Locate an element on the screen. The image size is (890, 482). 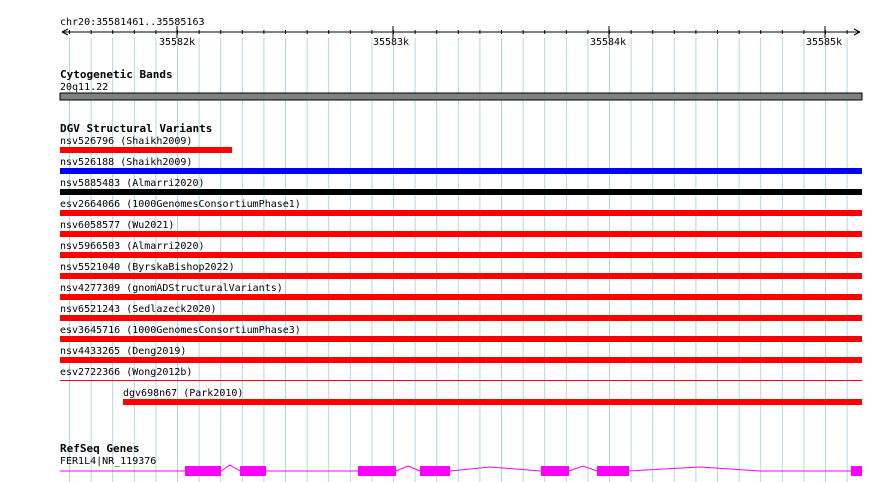
variant-label: esv3645716 (1000GenomesConsortiumPhase3) is located at coordinates (180, 330).